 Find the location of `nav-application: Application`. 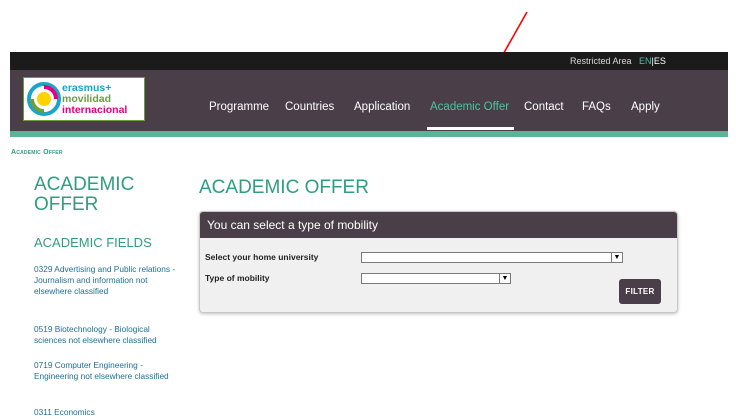

nav-application: Application is located at coordinates (382, 107).